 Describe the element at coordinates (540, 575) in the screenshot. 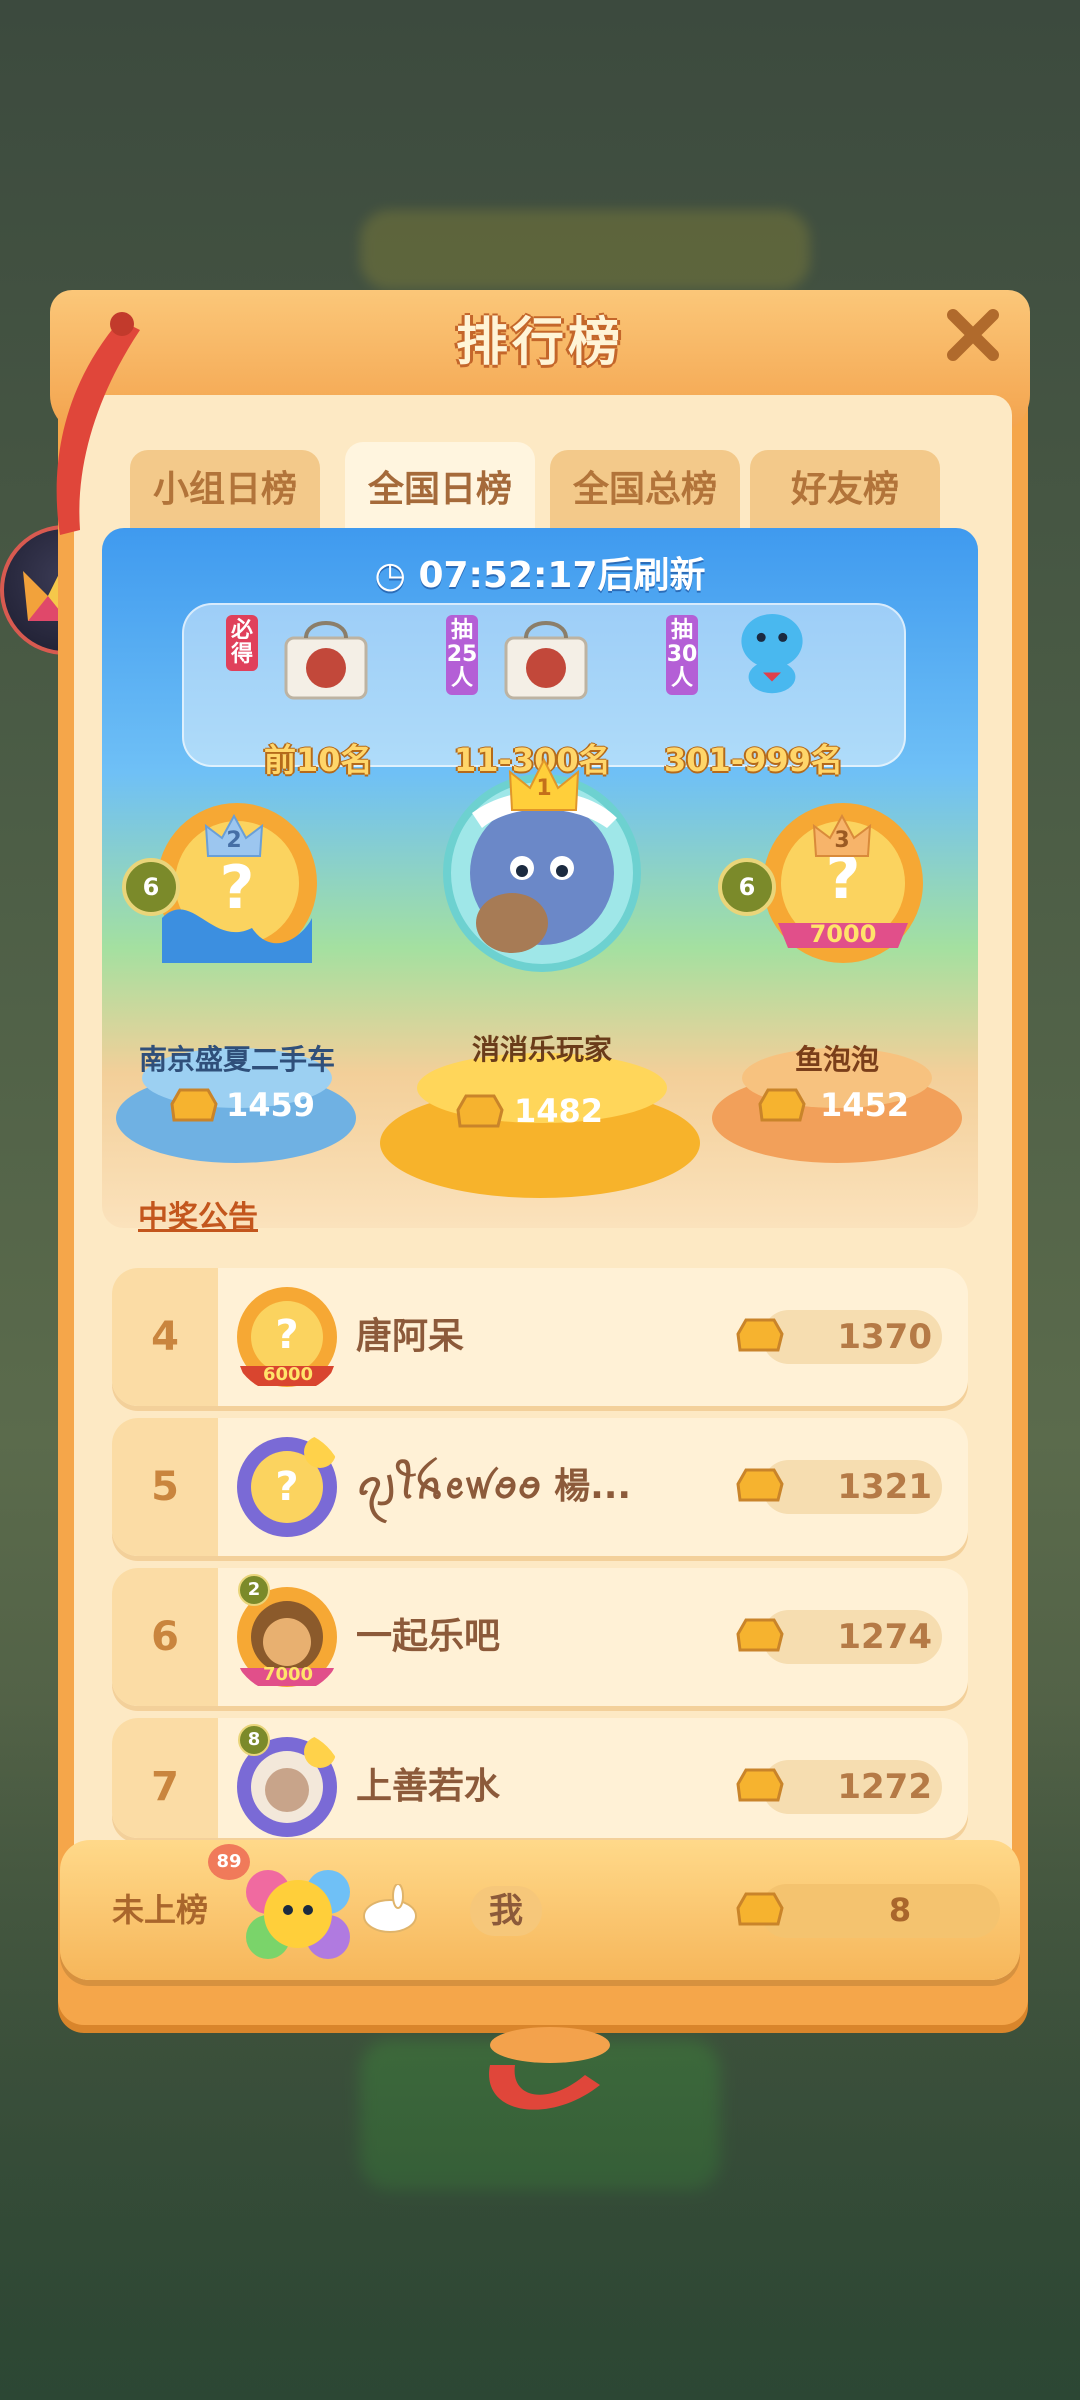

I see `refresh-timer: ◷ 07:52:17后刷新` at that location.